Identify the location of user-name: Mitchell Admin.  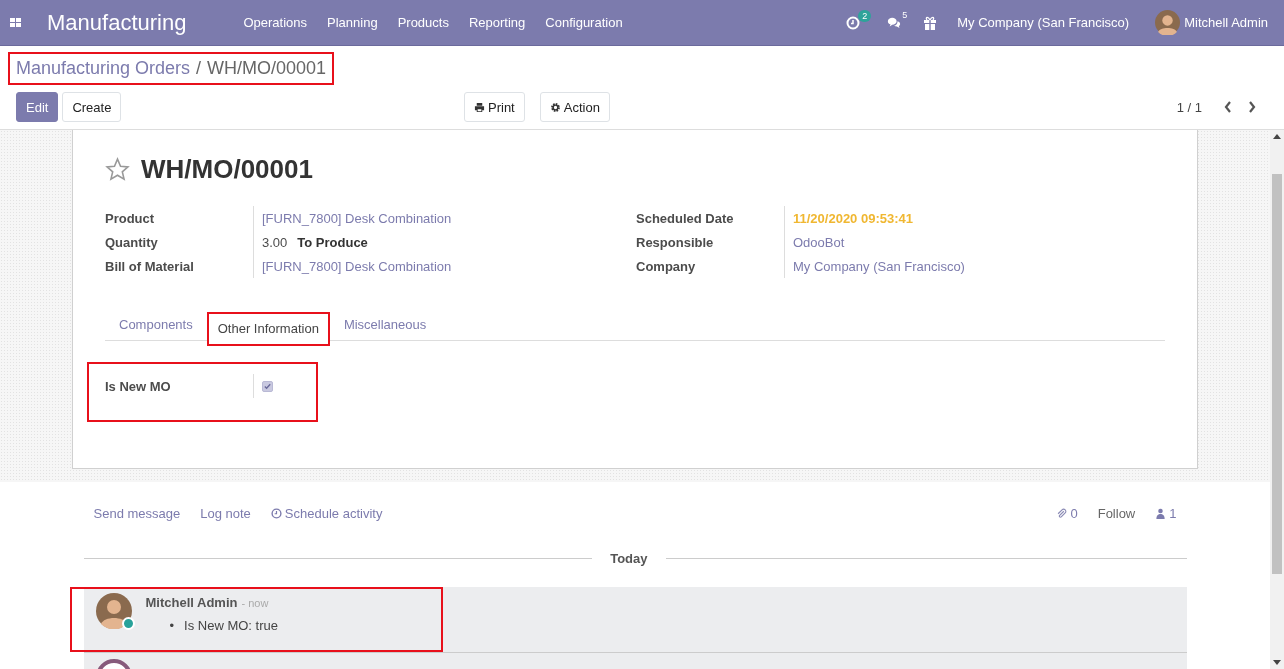
(1226, 22).